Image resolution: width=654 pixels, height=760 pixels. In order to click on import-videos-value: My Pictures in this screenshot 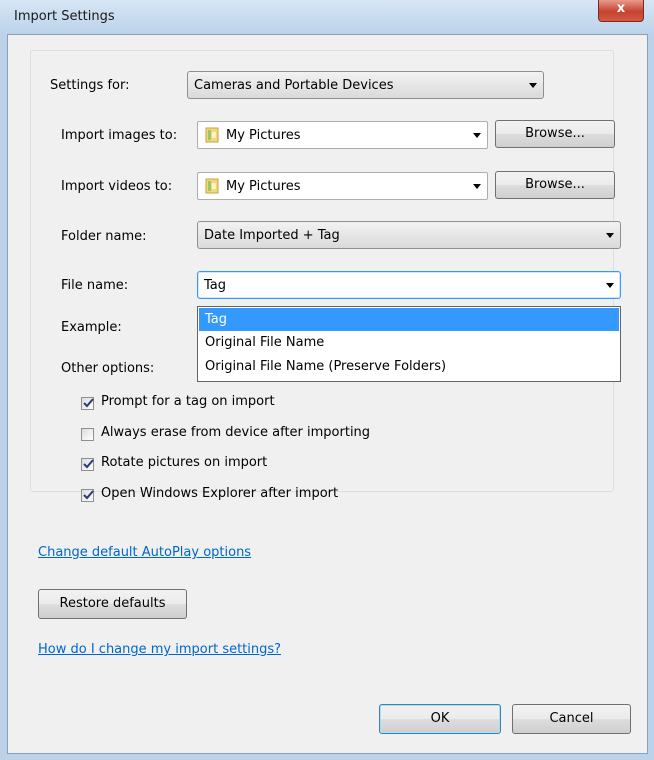, I will do `click(263, 186)`.